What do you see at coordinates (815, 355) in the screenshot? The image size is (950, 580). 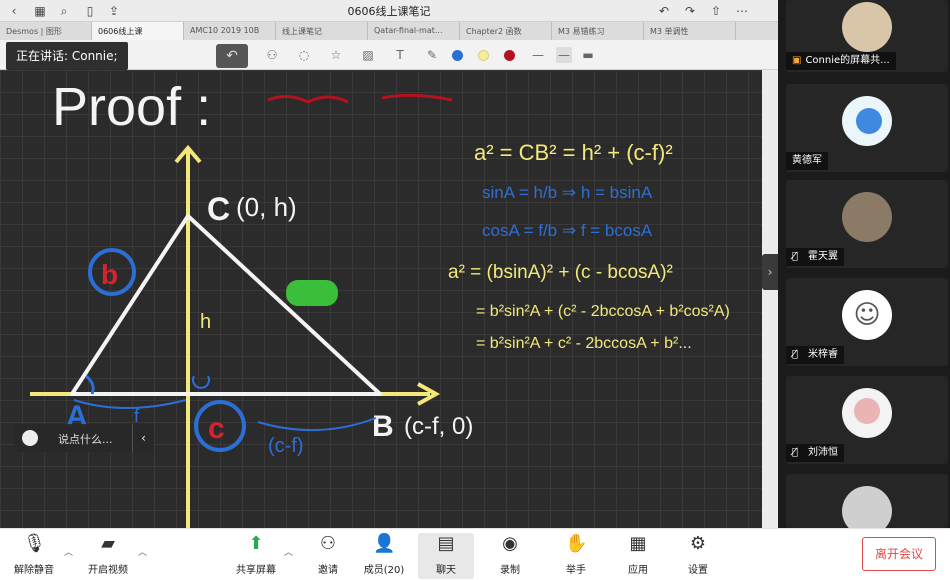 I see `participant-nameplate: 🎙̸ 米梓睿` at bounding box center [815, 355].